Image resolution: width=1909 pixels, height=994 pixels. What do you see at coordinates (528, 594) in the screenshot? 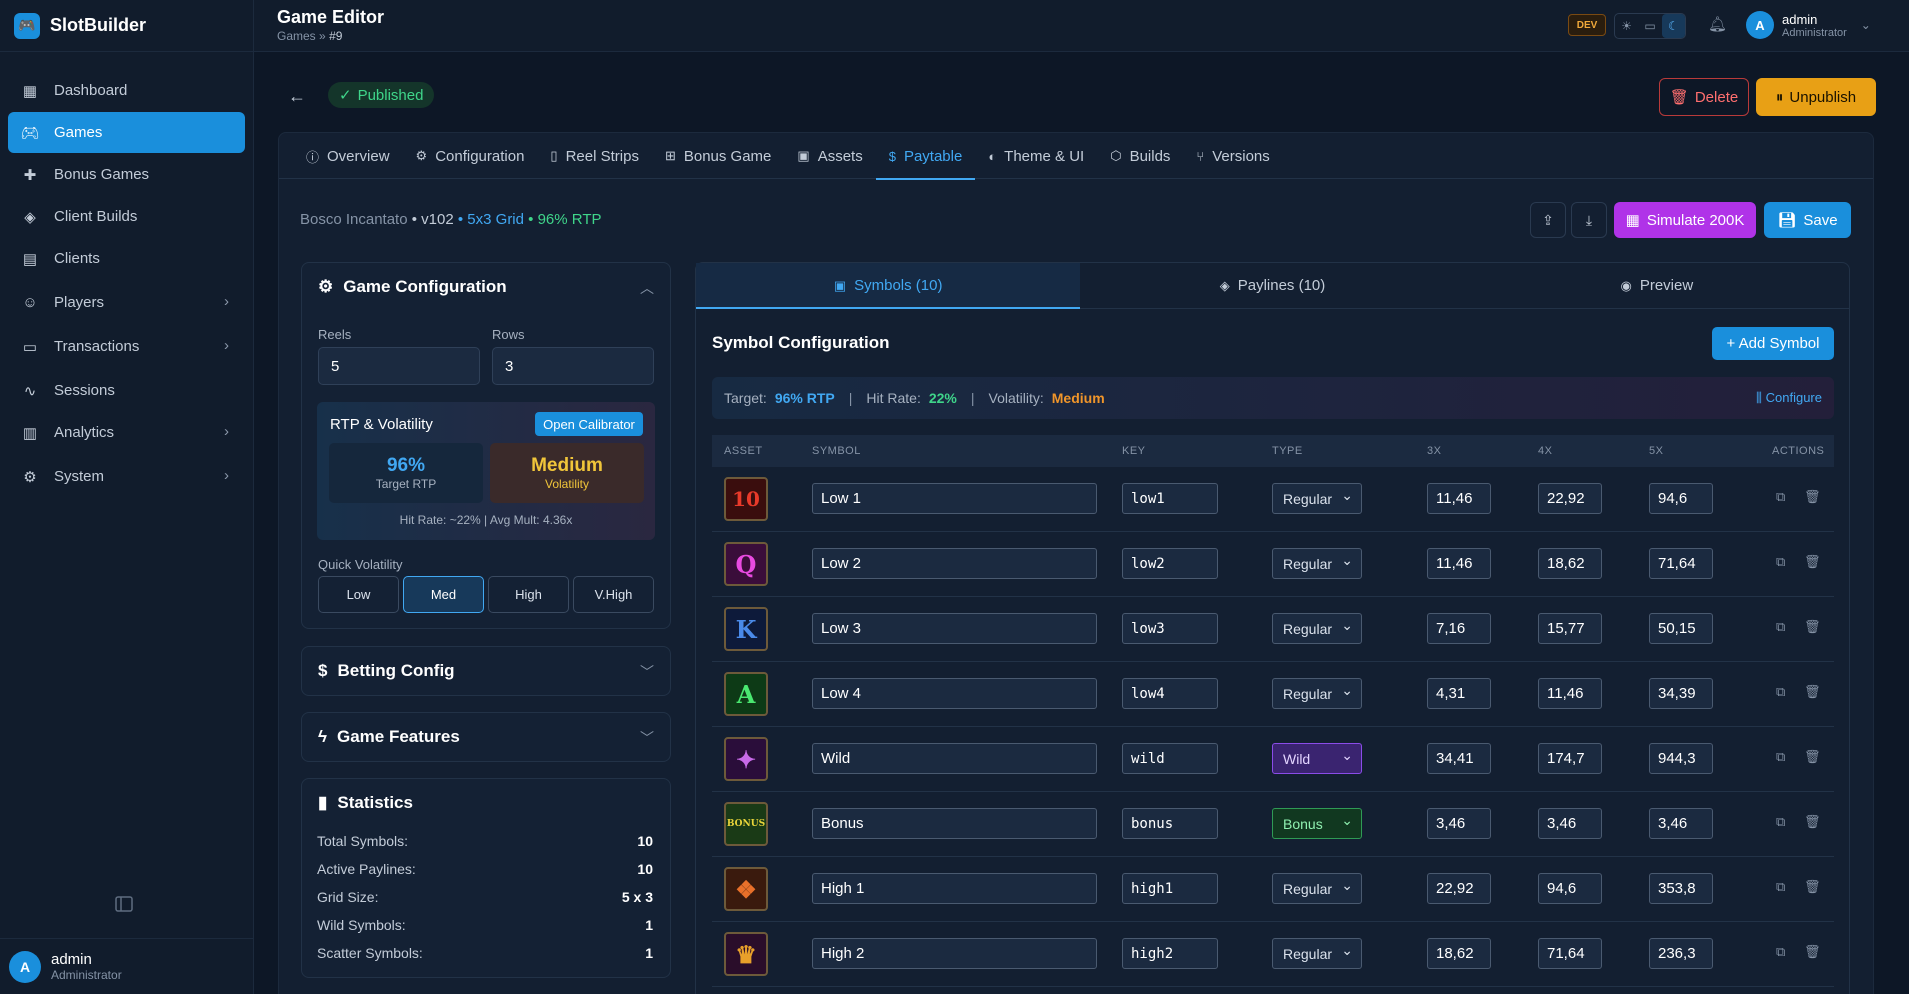
I see `volatility-high-button: High` at bounding box center [528, 594].